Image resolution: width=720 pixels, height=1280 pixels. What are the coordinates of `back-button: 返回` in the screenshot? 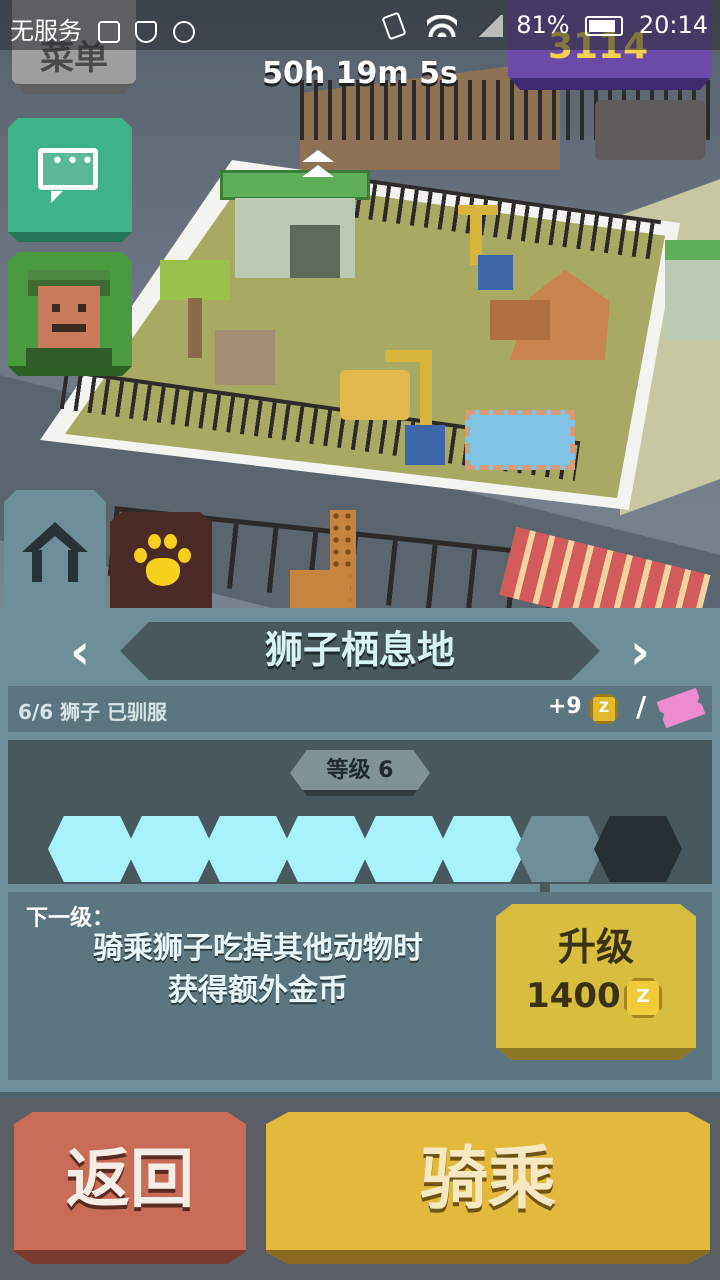 It's located at (130, 1188).